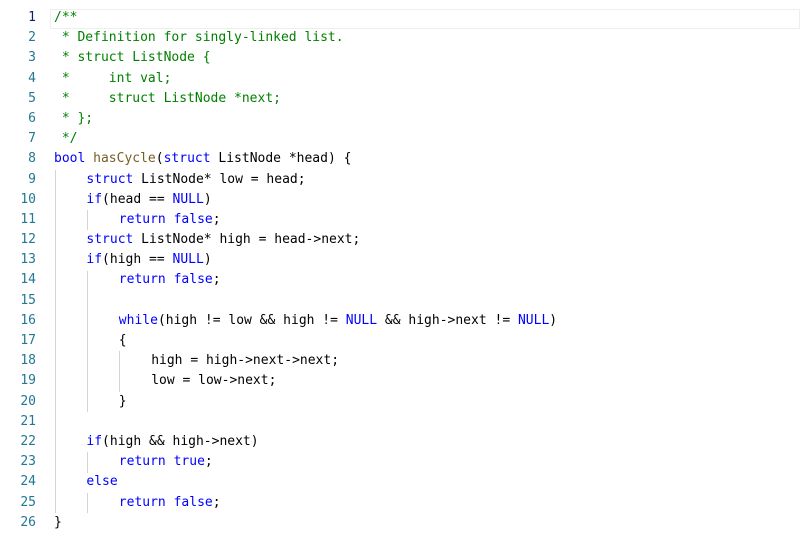 The height and width of the screenshot is (547, 800). I want to click on line-number: 25, so click(28, 502).